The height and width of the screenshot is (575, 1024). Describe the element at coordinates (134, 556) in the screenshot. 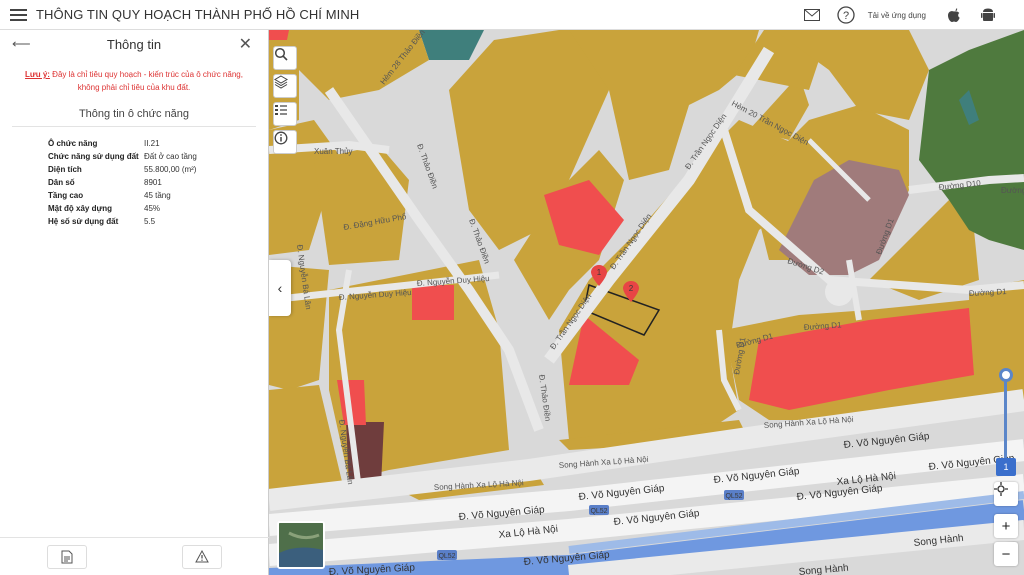

I see `panel-footer` at that location.